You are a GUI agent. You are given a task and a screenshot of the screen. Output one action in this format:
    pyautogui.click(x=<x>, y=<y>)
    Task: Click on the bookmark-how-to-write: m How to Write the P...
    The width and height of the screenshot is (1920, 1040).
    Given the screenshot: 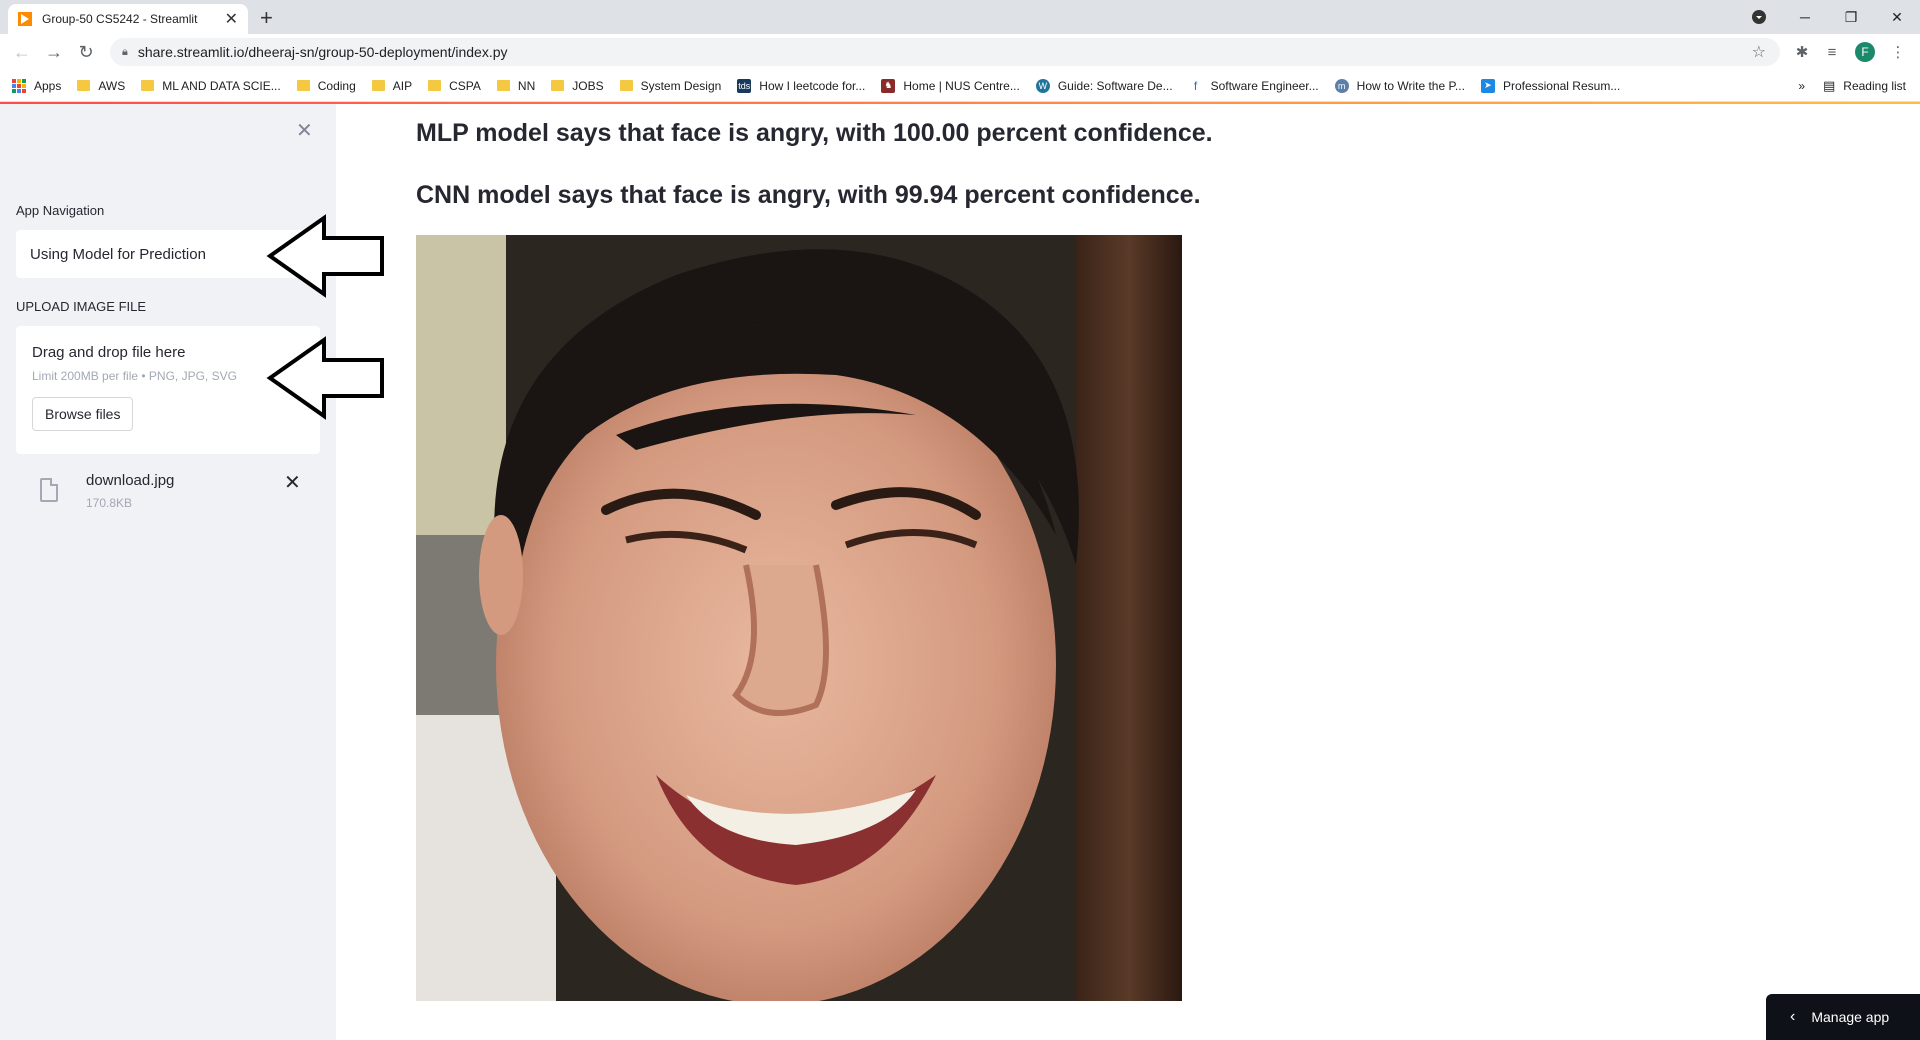 What is the action you would take?
    pyautogui.click(x=1399, y=85)
    